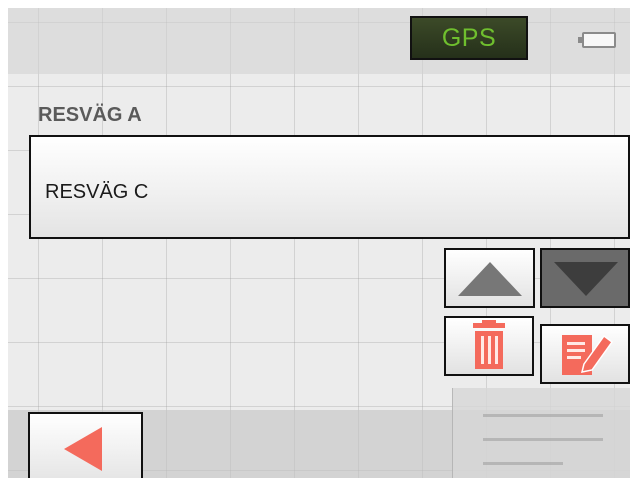 This screenshot has width=638, height=484. Describe the element at coordinates (597, 40) in the screenshot. I see `battery-icon` at that location.